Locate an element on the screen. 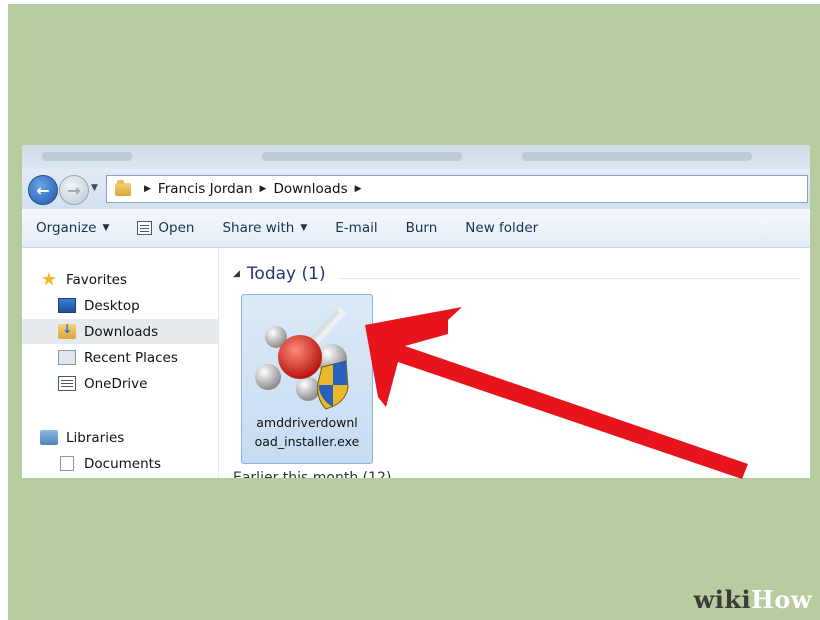  group-header-today: ◢ Today (1) is located at coordinates (279, 274).